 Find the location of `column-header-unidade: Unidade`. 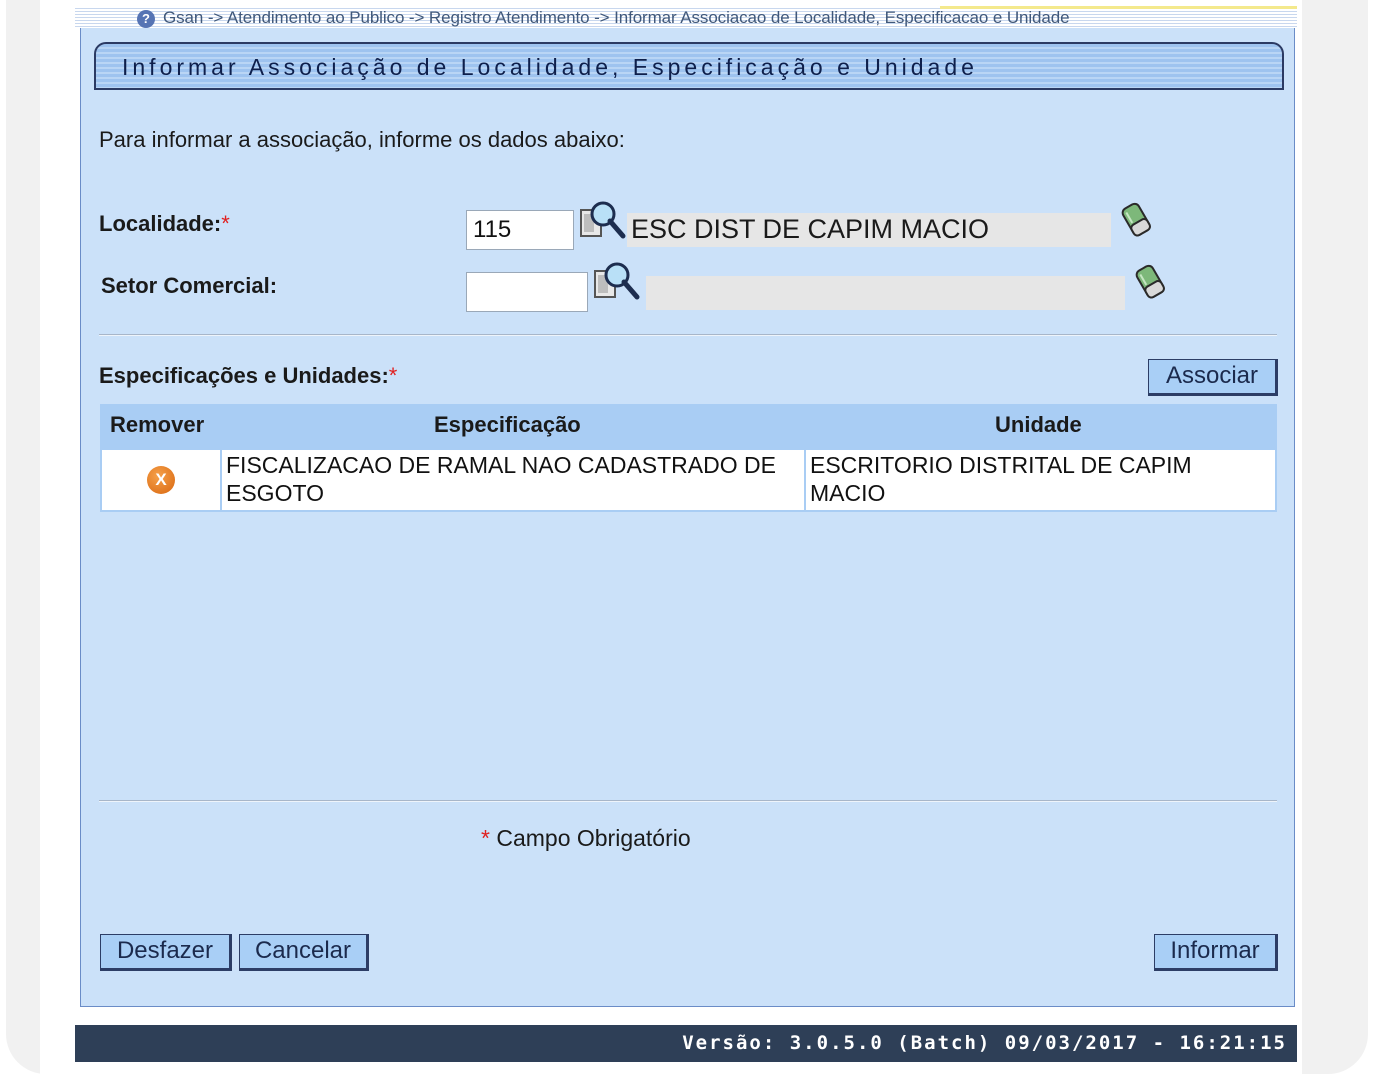

column-header-unidade: Unidade is located at coordinates (1038, 424).